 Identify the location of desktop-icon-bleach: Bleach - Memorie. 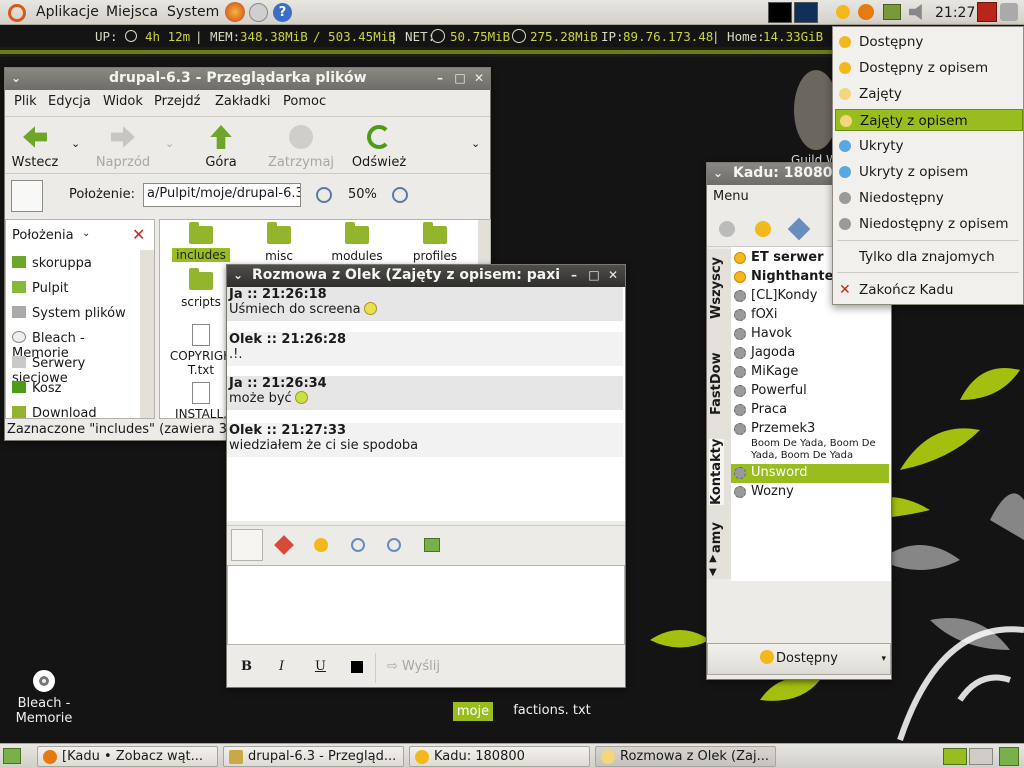
(44, 698).